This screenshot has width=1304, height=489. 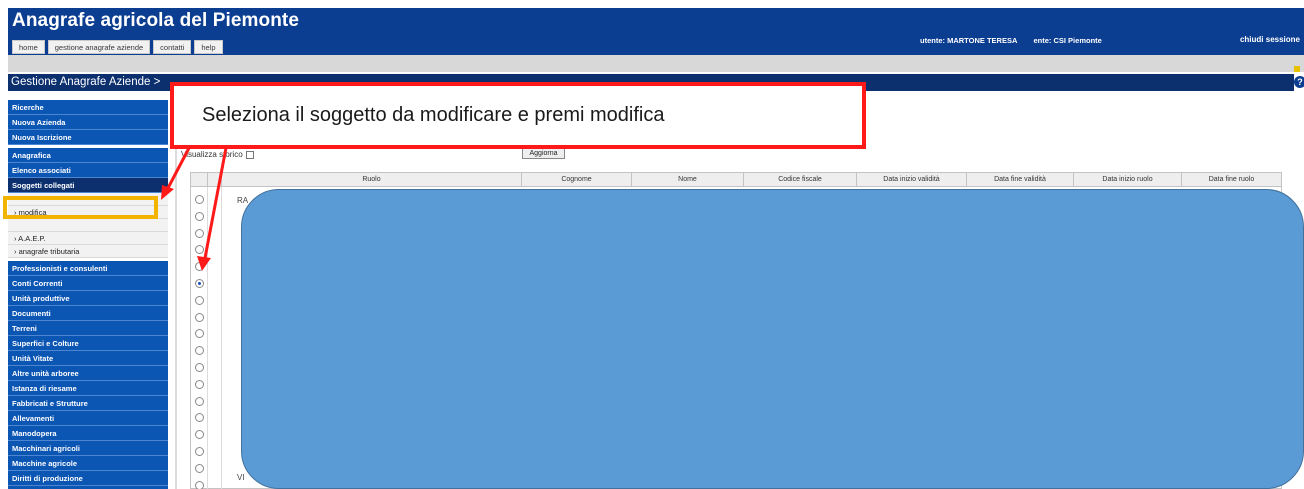 I want to click on annotation-arrows, so click(x=194, y=209).